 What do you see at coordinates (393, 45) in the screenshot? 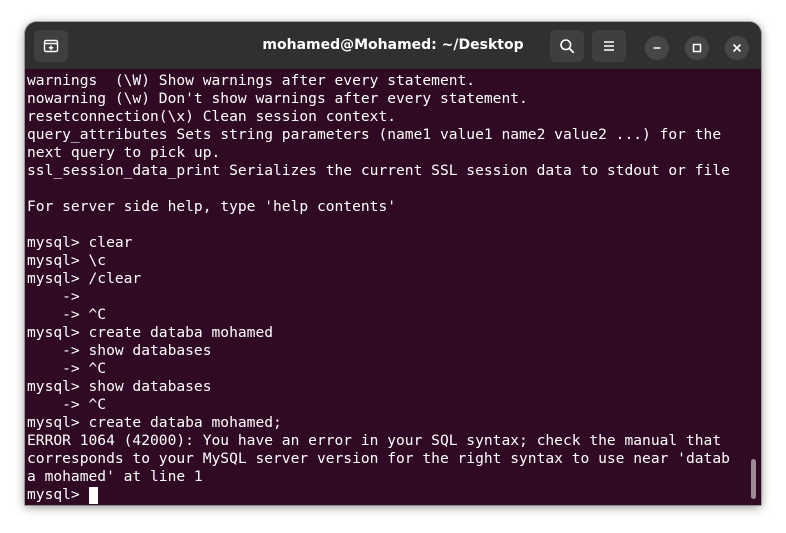
I see `title-bar: mohamed@Mohamed: ~/Desktop` at bounding box center [393, 45].